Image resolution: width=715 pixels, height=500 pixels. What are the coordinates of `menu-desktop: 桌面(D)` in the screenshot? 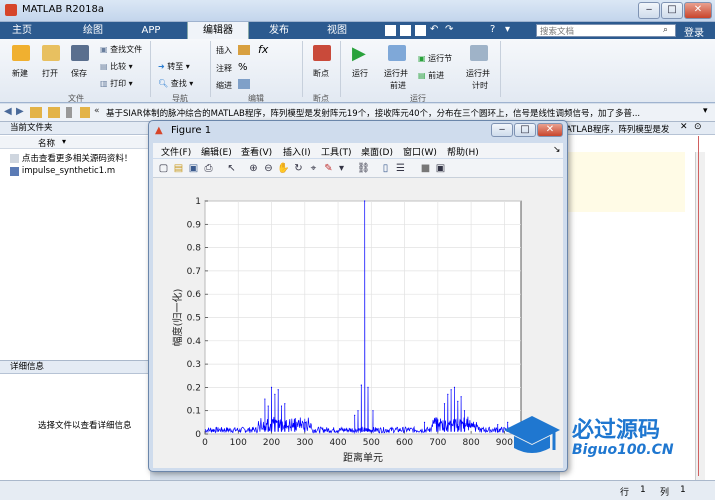 It's located at (377, 151).